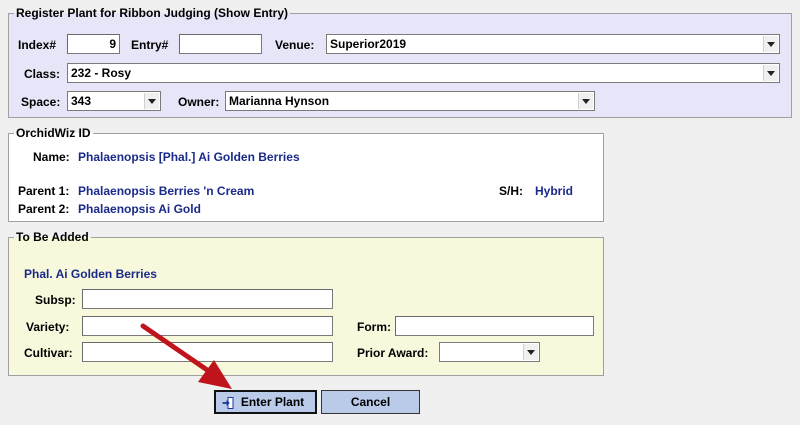 This screenshot has height=425, width=800. What do you see at coordinates (44, 191) in the screenshot?
I see `parent1-label: Parent 1:` at bounding box center [44, 191].